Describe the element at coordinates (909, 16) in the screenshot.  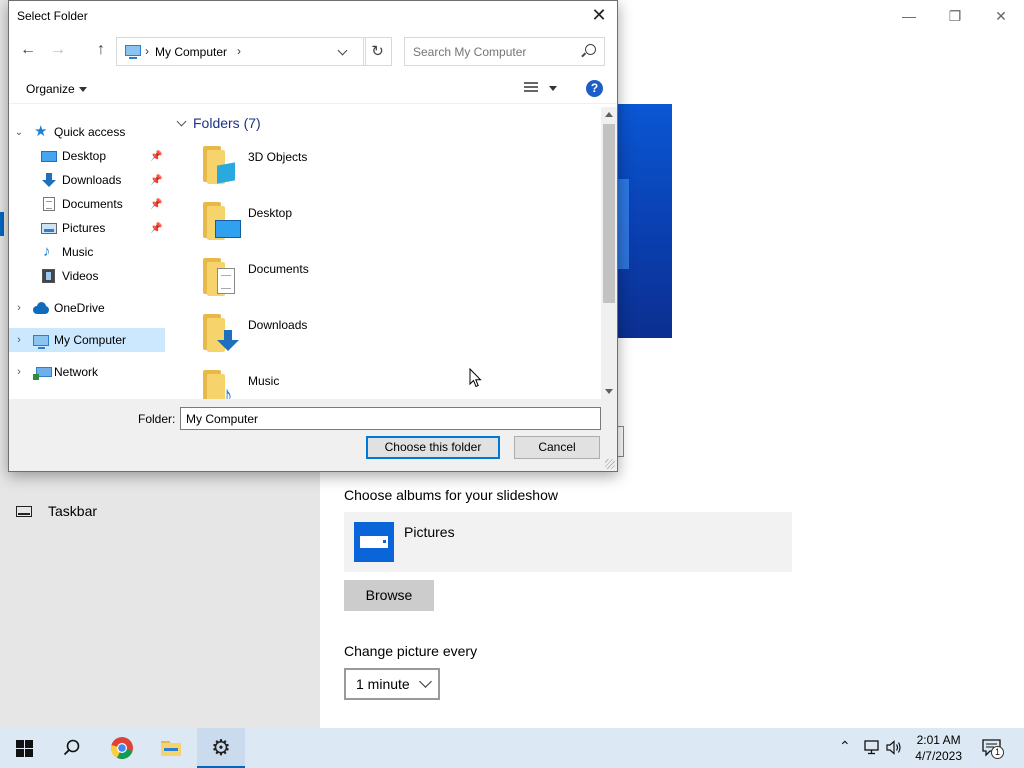
I see `minimize-button: —` at that location.